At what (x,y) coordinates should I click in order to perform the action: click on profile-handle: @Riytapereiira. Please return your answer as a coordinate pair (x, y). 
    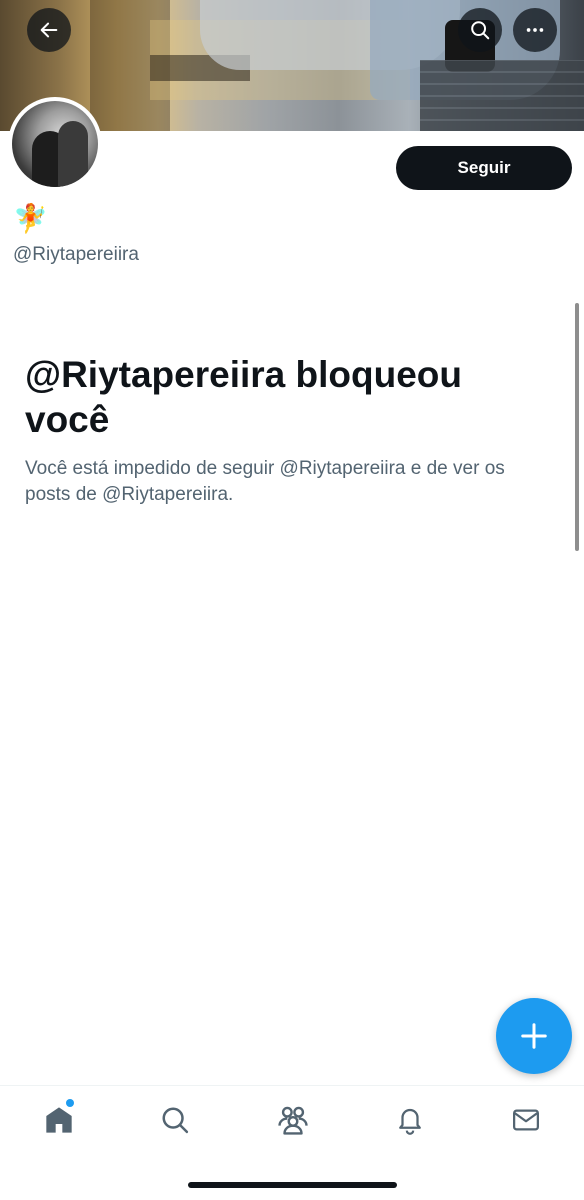
    Looking at the image, I should click on (76, 254).